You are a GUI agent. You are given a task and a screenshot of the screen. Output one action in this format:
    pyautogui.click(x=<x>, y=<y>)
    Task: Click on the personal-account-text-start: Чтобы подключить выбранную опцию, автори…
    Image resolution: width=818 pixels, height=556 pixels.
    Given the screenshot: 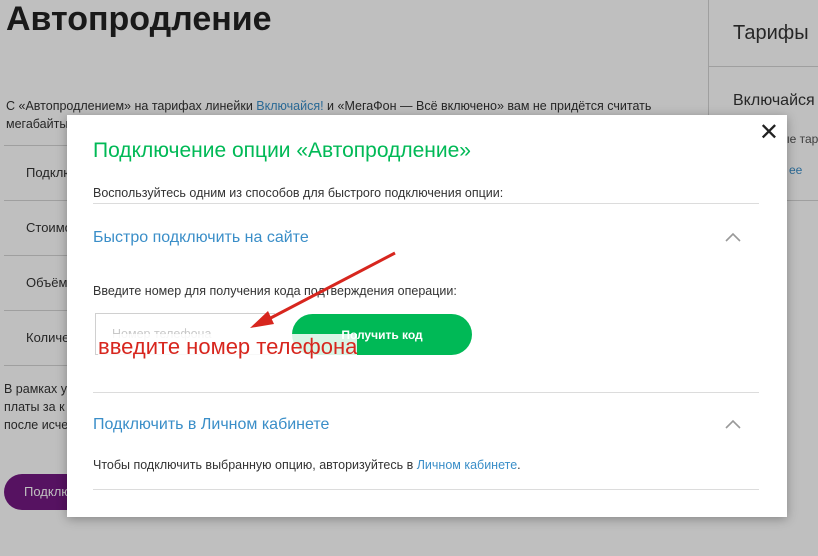 What is the action you would take?
    pyautogui.click(x=255, y=465)
    